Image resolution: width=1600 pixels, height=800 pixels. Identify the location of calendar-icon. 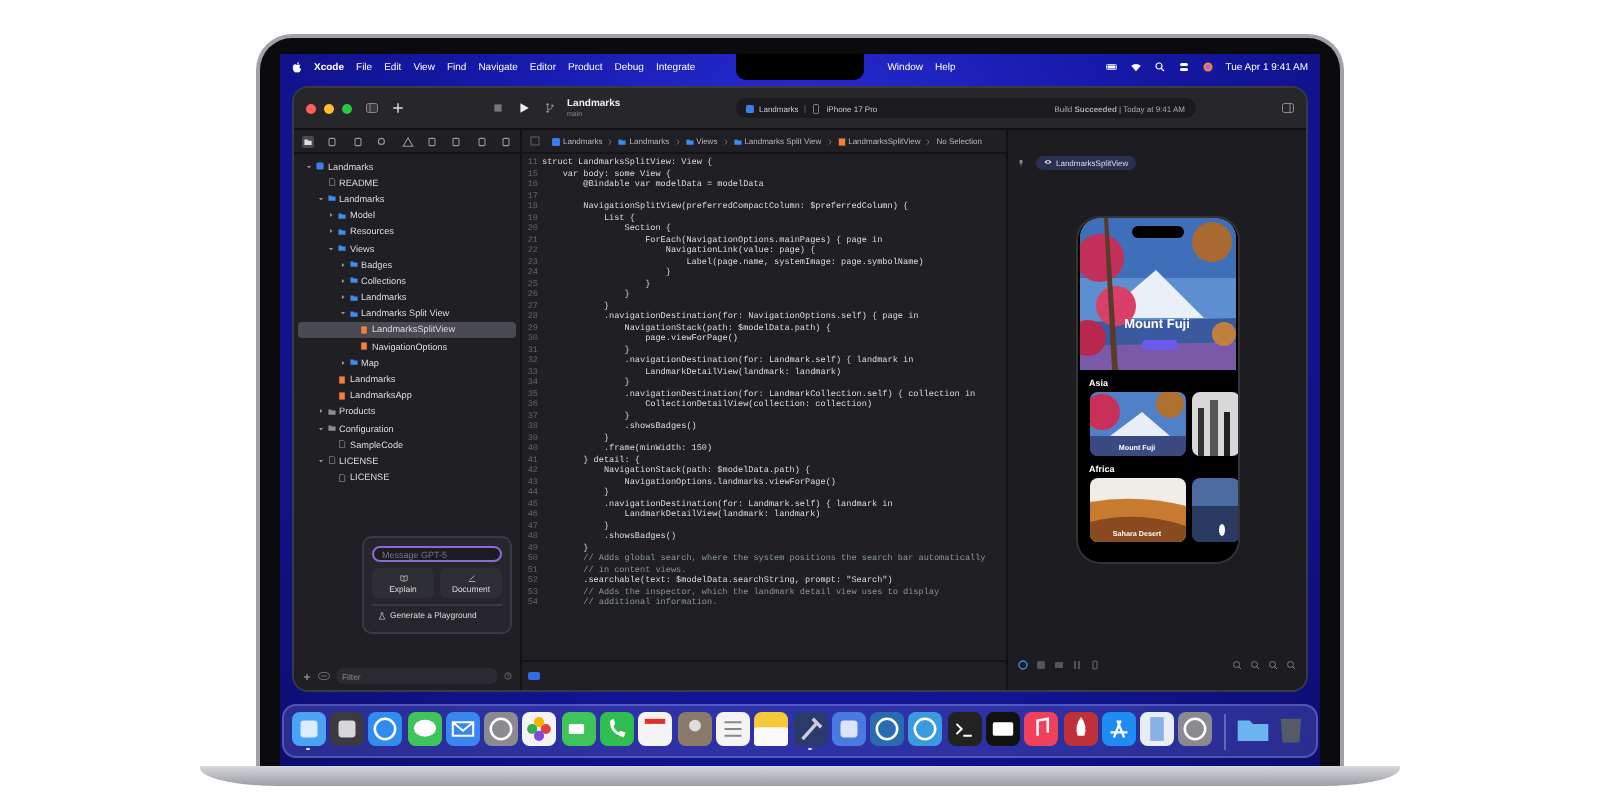
(655, 728).